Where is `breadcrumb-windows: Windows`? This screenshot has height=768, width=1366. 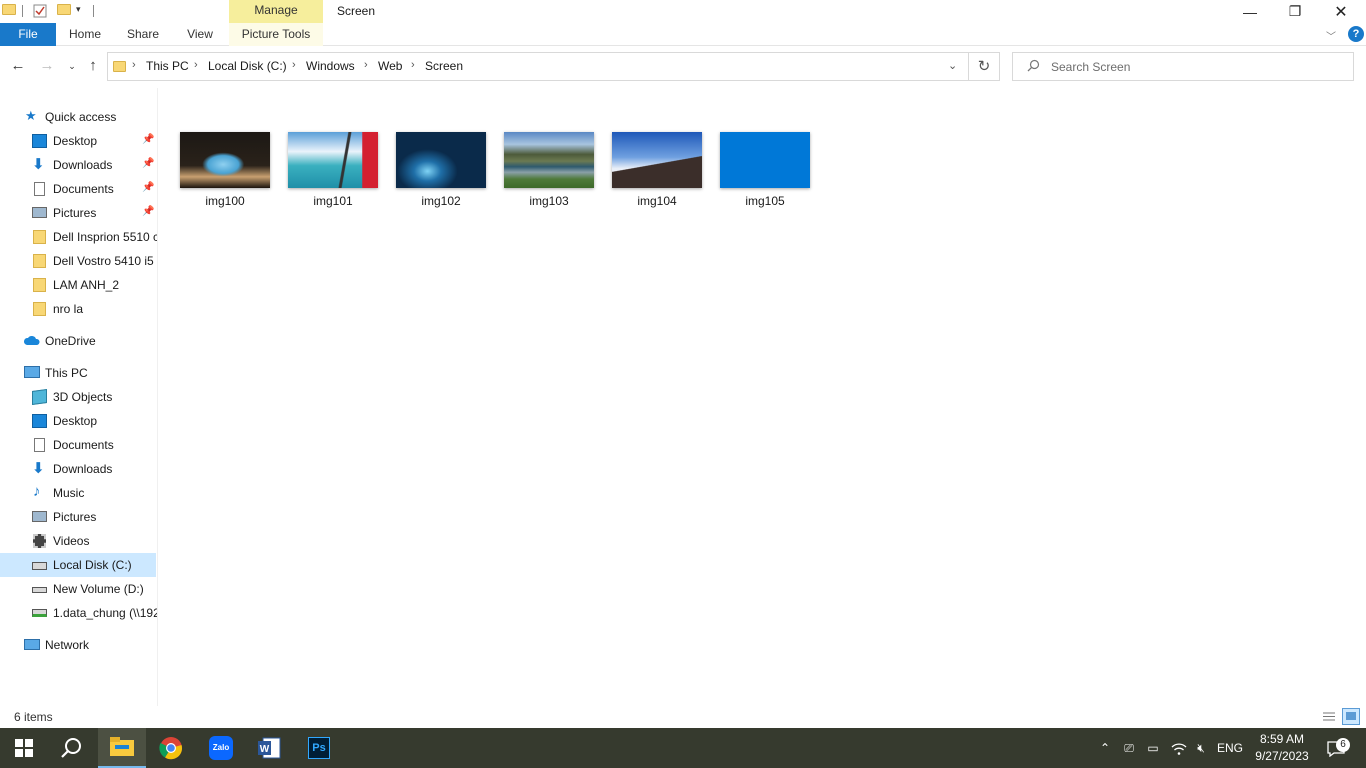 breadcrumb-windows: Windows is located at coordinates (330, 66).